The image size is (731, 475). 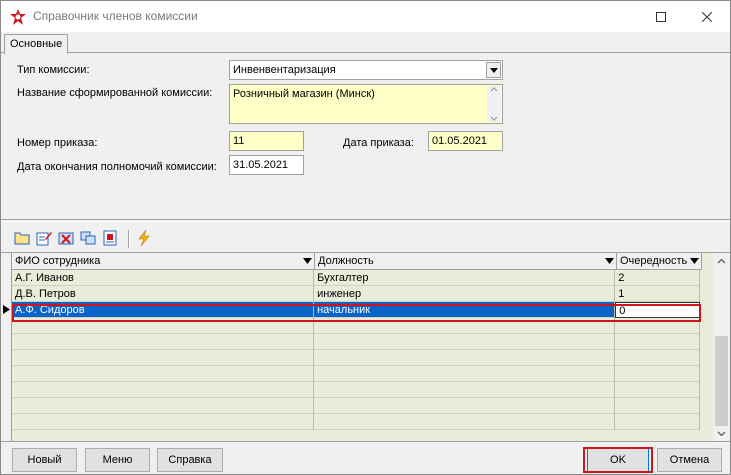 What do you see at coordinates (689, 460) in the screenshot?
I see `cancel-button: Отмена` at bounding box center [689, 460].